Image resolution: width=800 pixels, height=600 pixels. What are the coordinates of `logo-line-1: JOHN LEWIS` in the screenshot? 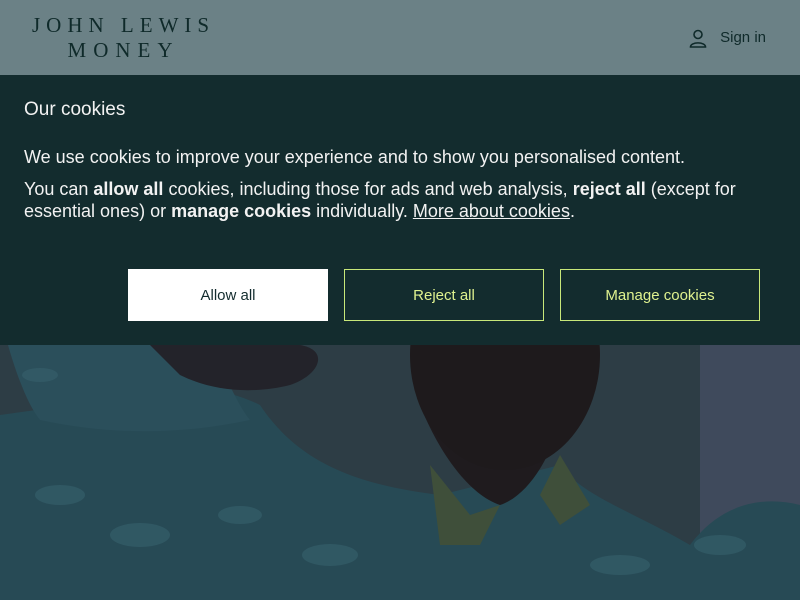 It's located at (124, 24).